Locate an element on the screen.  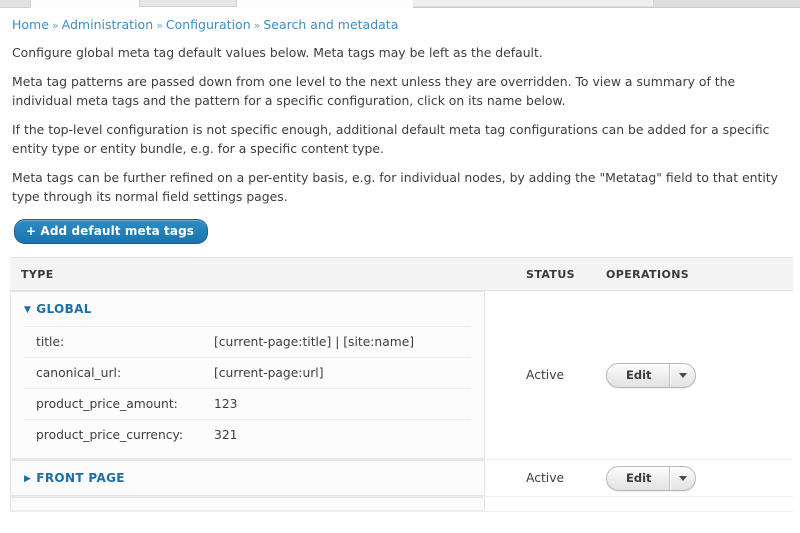
row-type-cell-partial is located at coordinates (268, 504).